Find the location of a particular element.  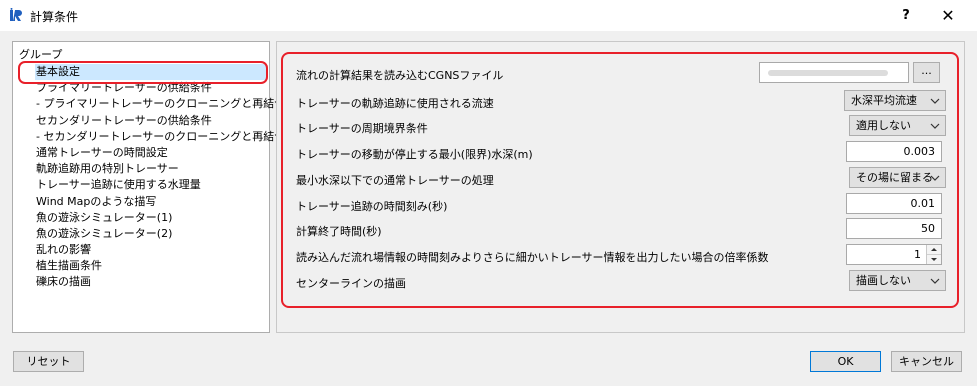

boundary-row: トレーサーの周期境界条件 適用しない is located at coordinates (621, 127).